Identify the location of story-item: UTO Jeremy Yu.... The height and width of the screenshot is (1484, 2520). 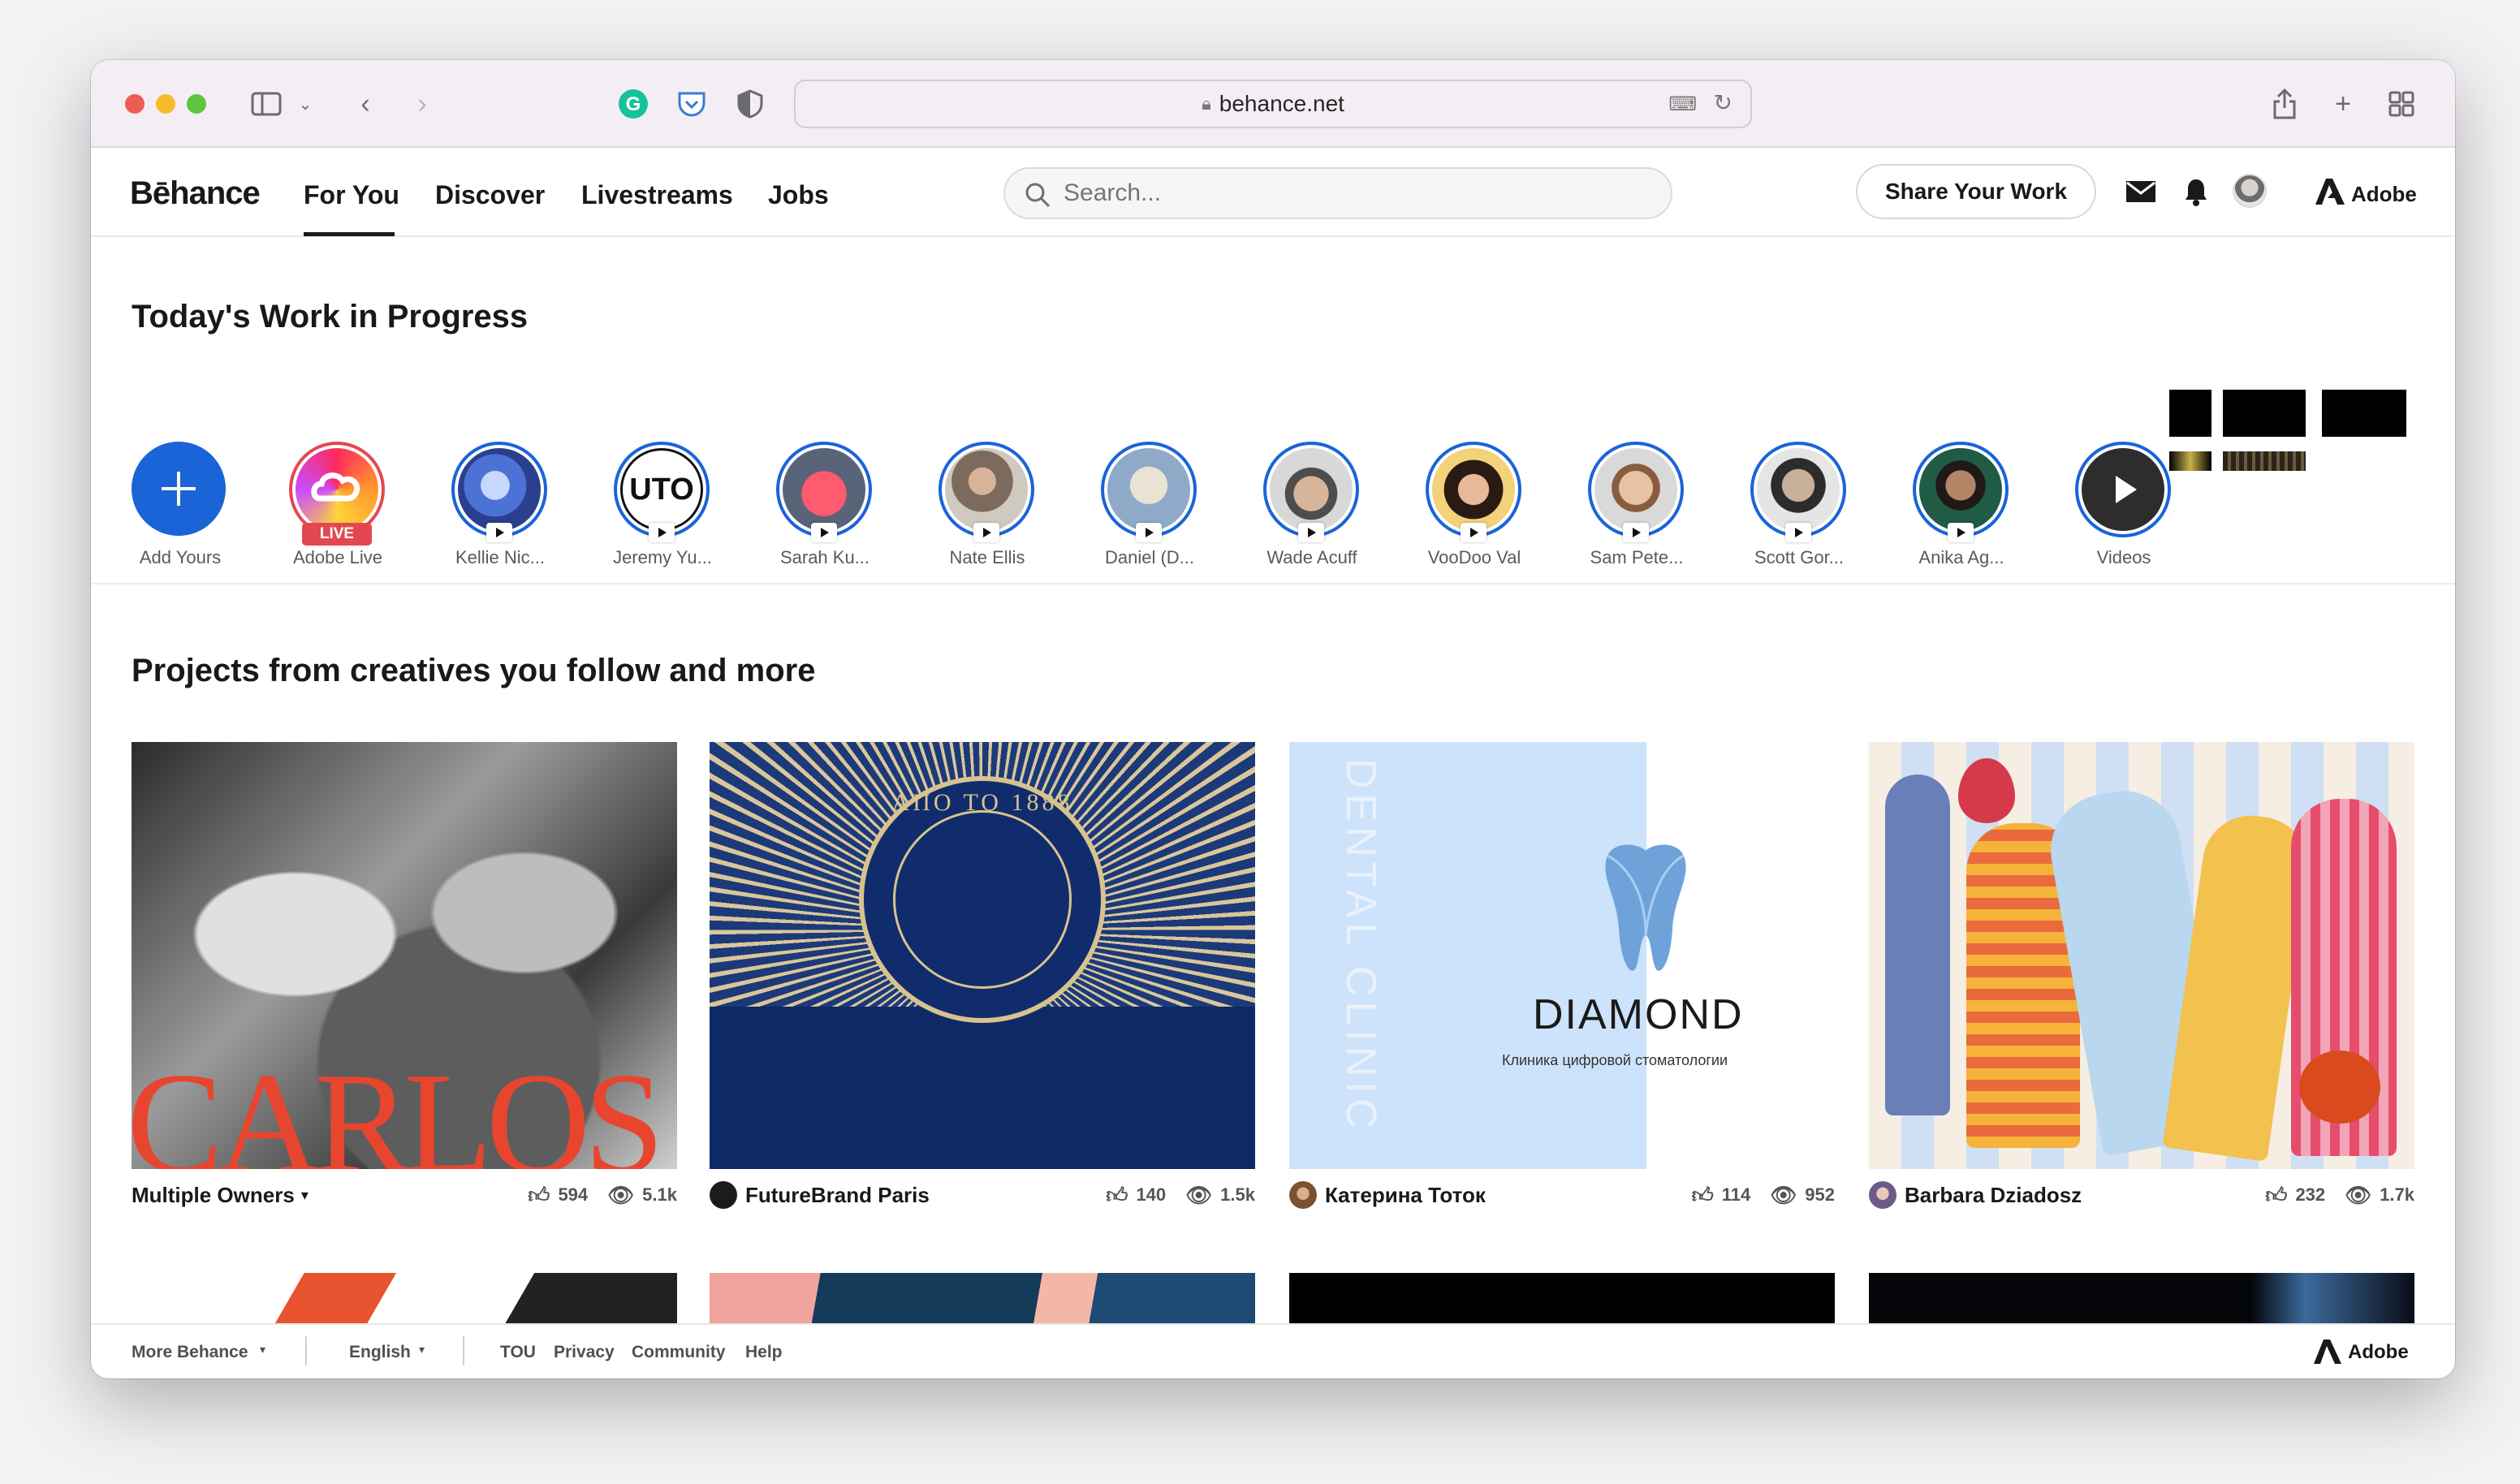
(662, 507).